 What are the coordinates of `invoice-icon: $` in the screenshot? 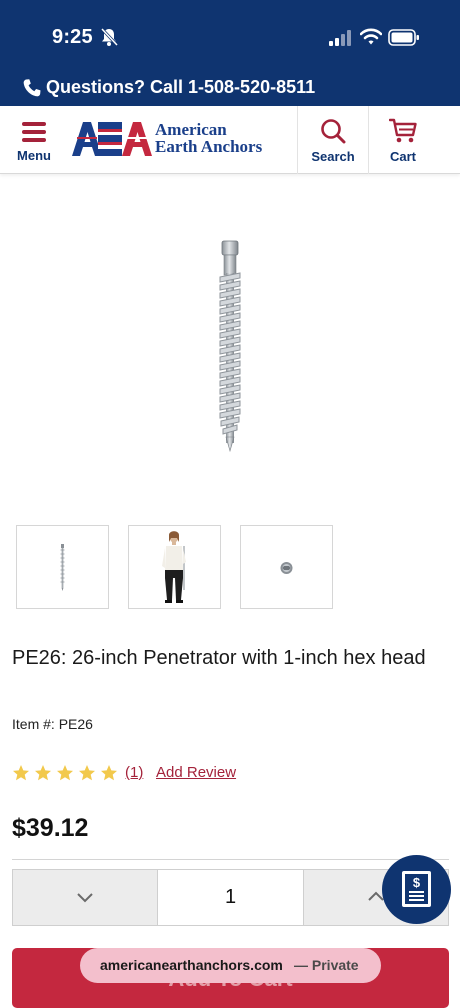 It's located at (416, 889).